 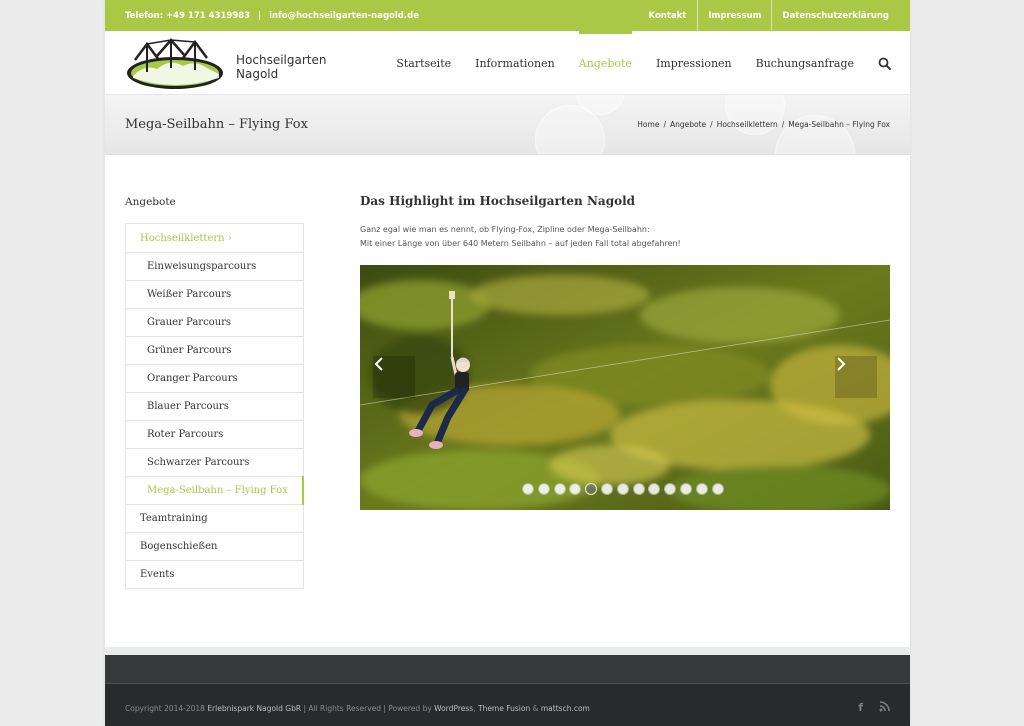 I want to click on breadcrumb-angebote: Angebote, so click(x=688, y=124).